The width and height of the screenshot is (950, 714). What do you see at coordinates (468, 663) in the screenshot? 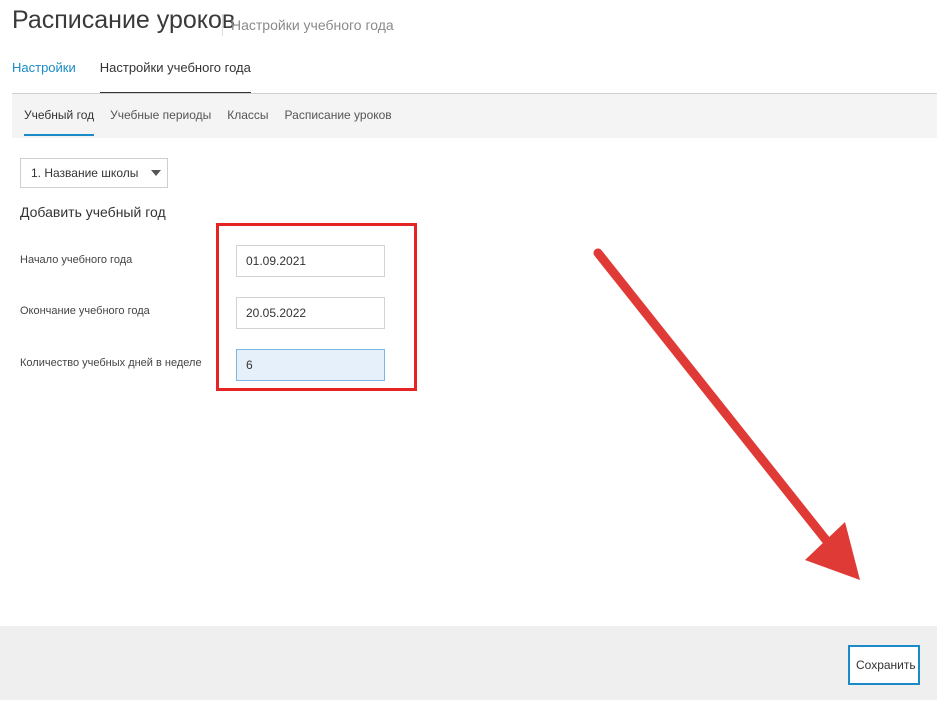
I see `footer-bar` at bounding box center [468, 663].